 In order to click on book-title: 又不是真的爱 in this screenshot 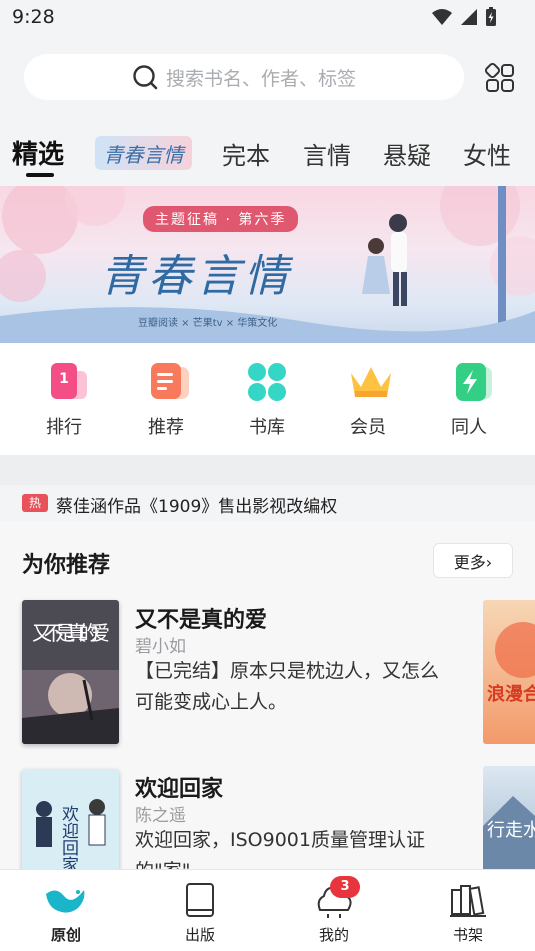, I will do `click(201, 620)`.